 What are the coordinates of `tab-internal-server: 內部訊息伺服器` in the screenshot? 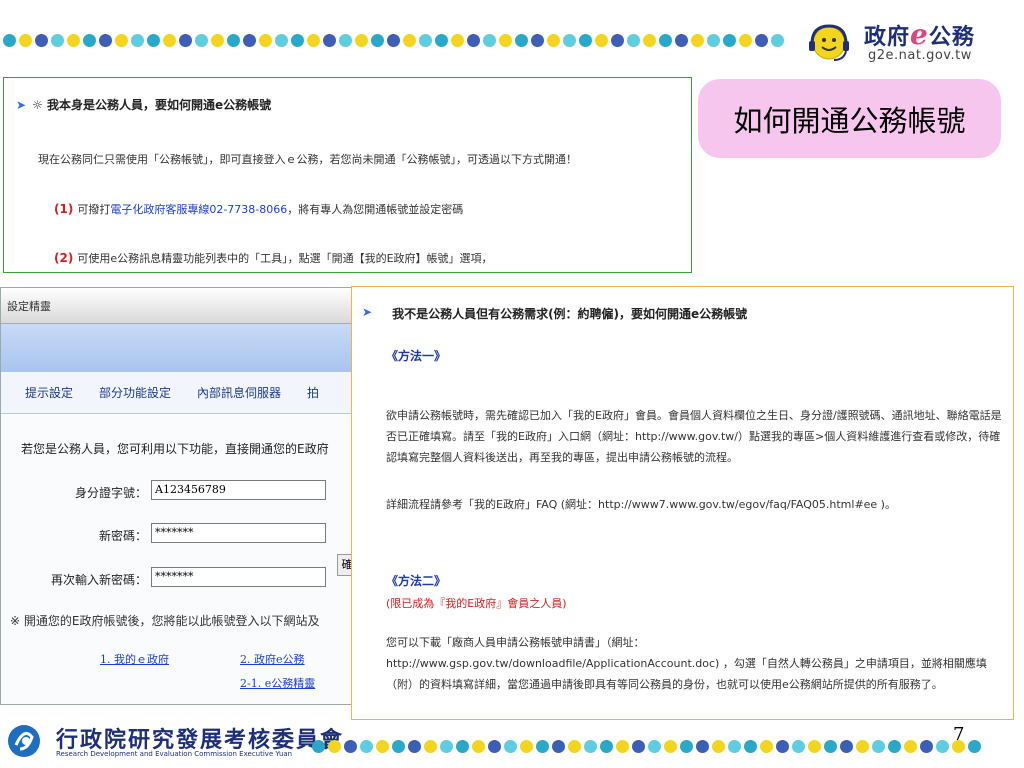 It's located at (239, 392).